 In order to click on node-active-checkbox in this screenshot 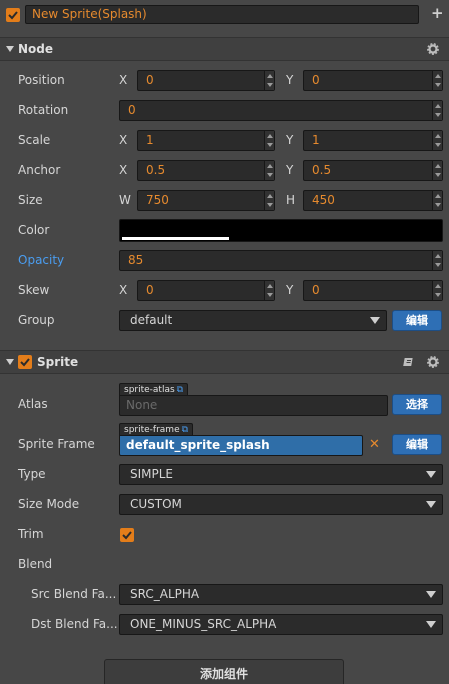, I will do `click(13, 15)`.